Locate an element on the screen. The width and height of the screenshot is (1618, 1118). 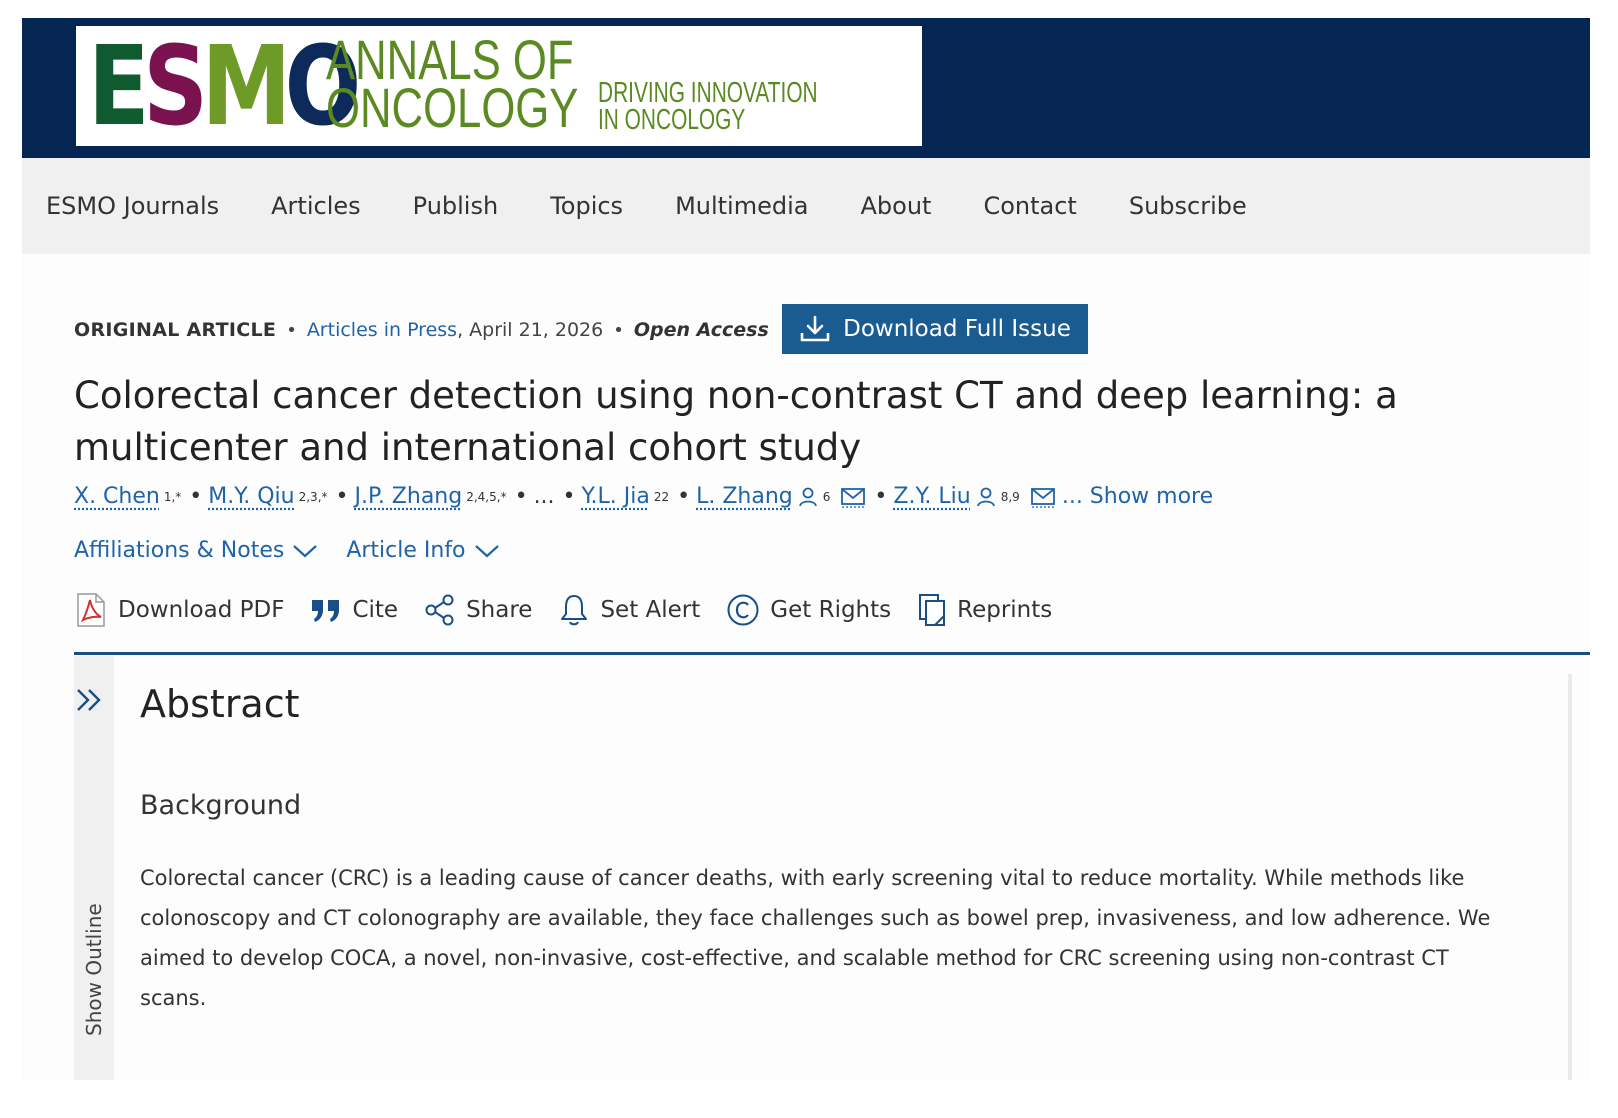
abstract-heading: Abstract is located at coordinates (220, 704).